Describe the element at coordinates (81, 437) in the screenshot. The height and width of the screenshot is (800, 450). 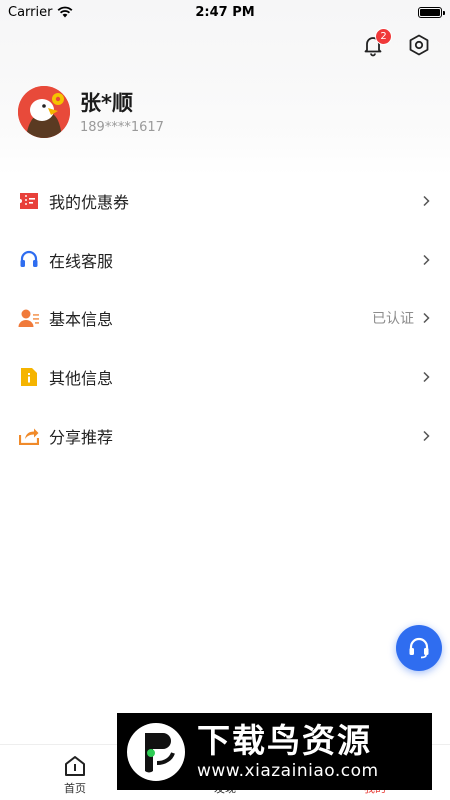
I see `menu-label: 分享推荐` at that location.